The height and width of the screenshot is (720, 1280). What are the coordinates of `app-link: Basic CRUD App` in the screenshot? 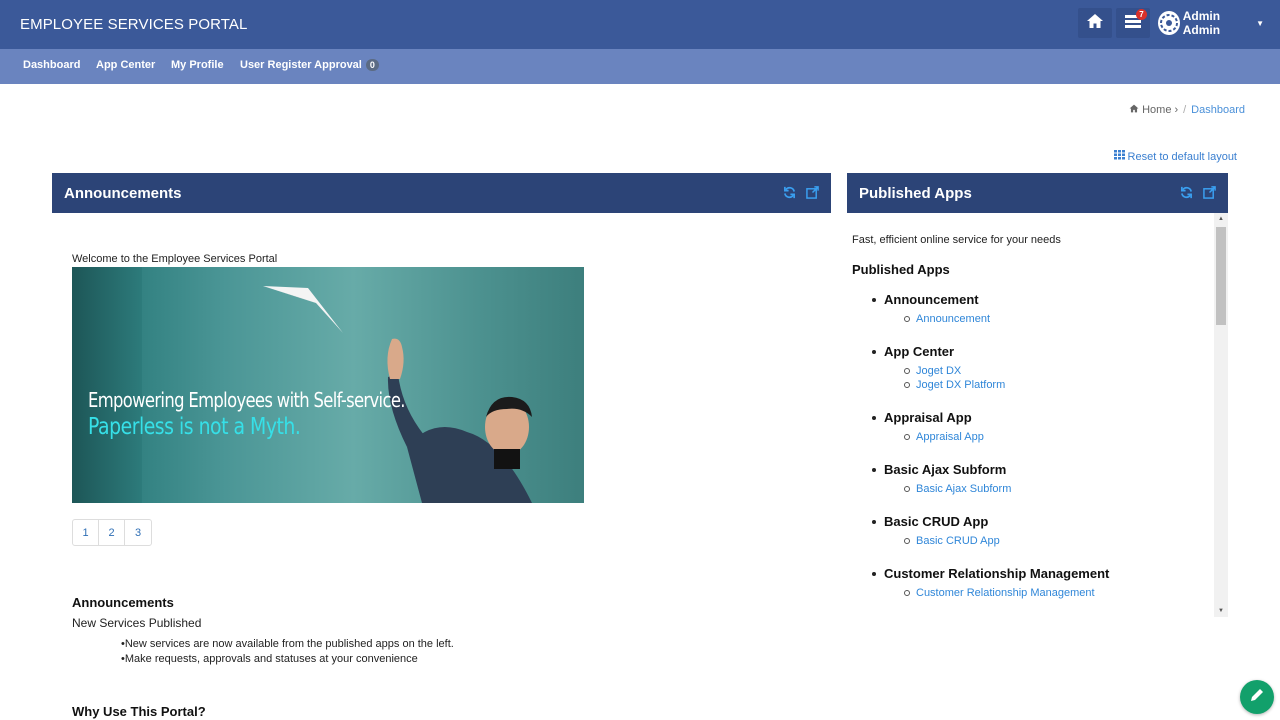 It's located at (951, 541).